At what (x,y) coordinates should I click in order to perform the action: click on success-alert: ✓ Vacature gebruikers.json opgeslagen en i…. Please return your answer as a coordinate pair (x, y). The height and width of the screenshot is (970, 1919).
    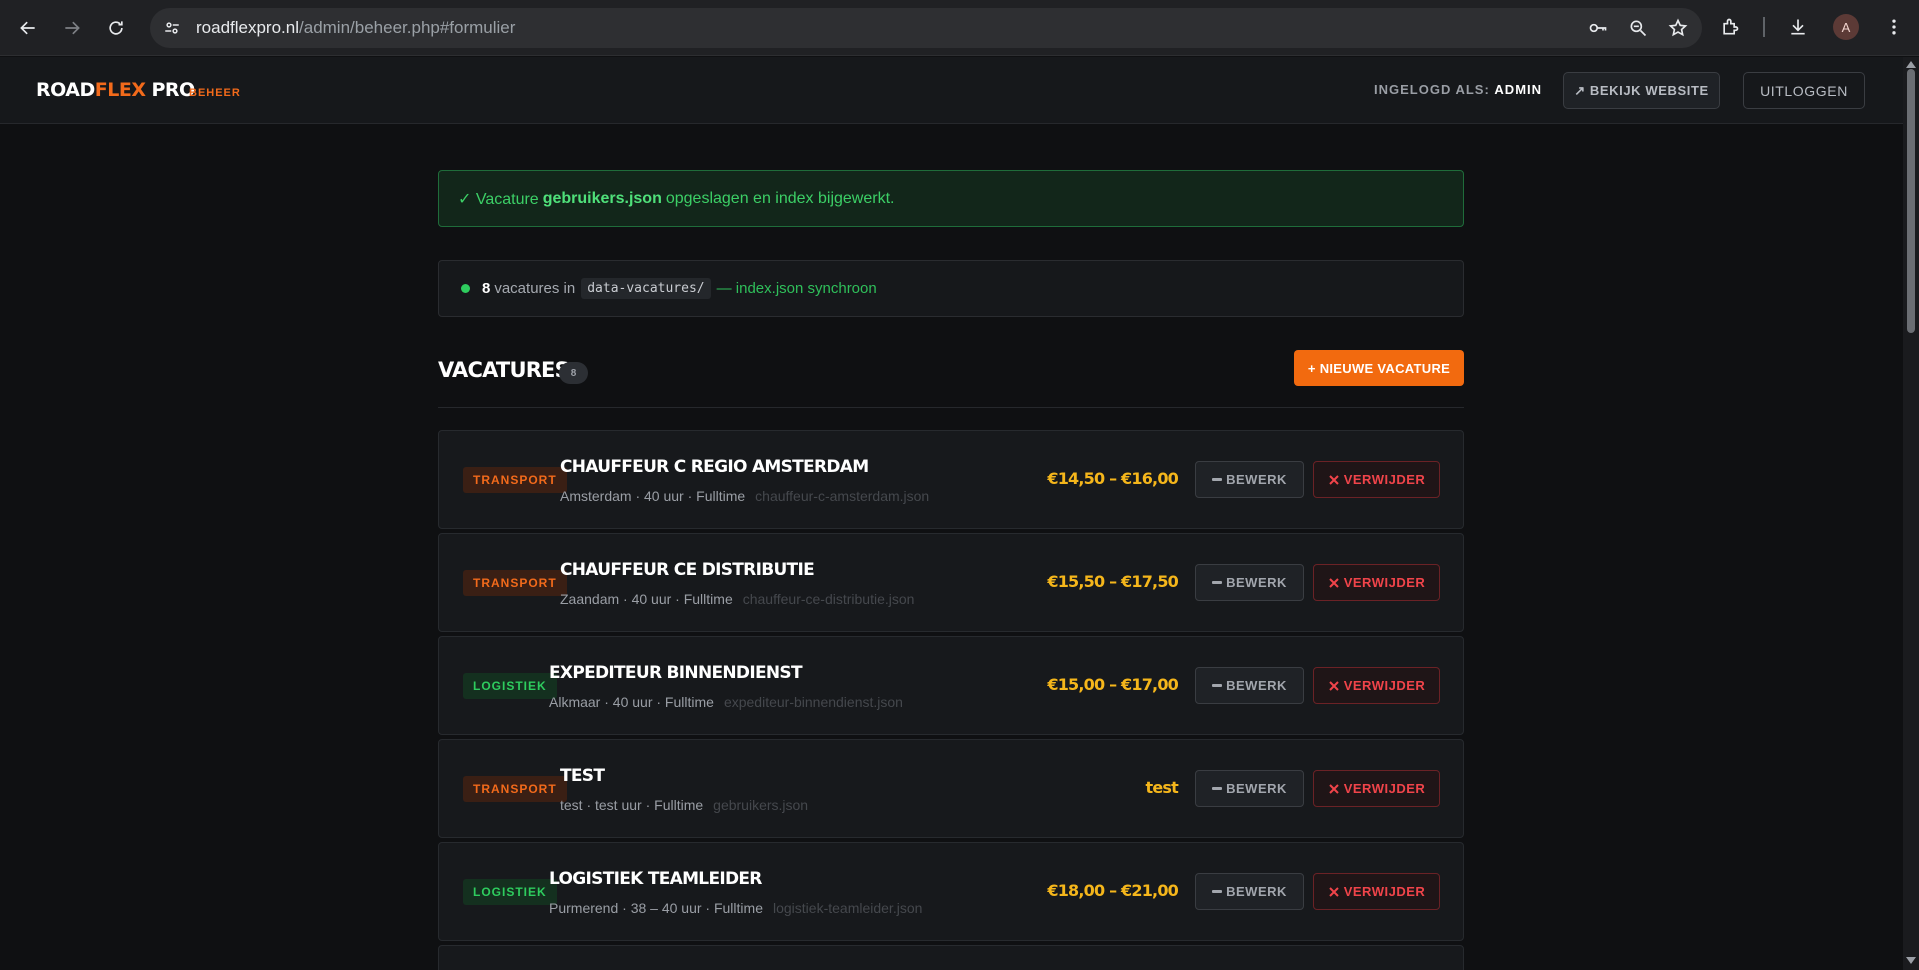
    Looking at the image, I should click on (951, 198).